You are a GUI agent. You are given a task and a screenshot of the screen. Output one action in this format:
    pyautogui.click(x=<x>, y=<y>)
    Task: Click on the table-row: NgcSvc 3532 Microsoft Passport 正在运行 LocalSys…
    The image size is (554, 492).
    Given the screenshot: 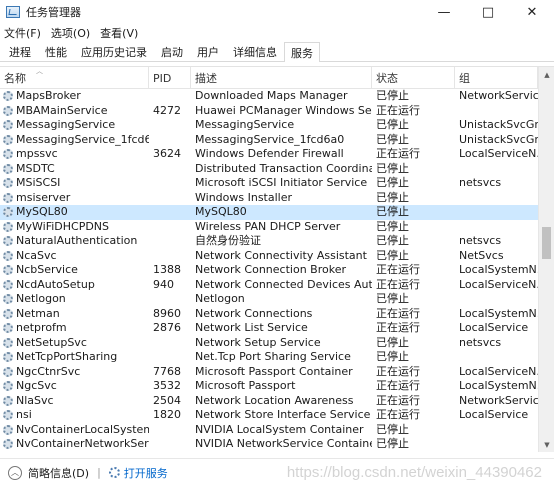 What is the action you would take?
    pyautogui.click(x=269, y=386)
    